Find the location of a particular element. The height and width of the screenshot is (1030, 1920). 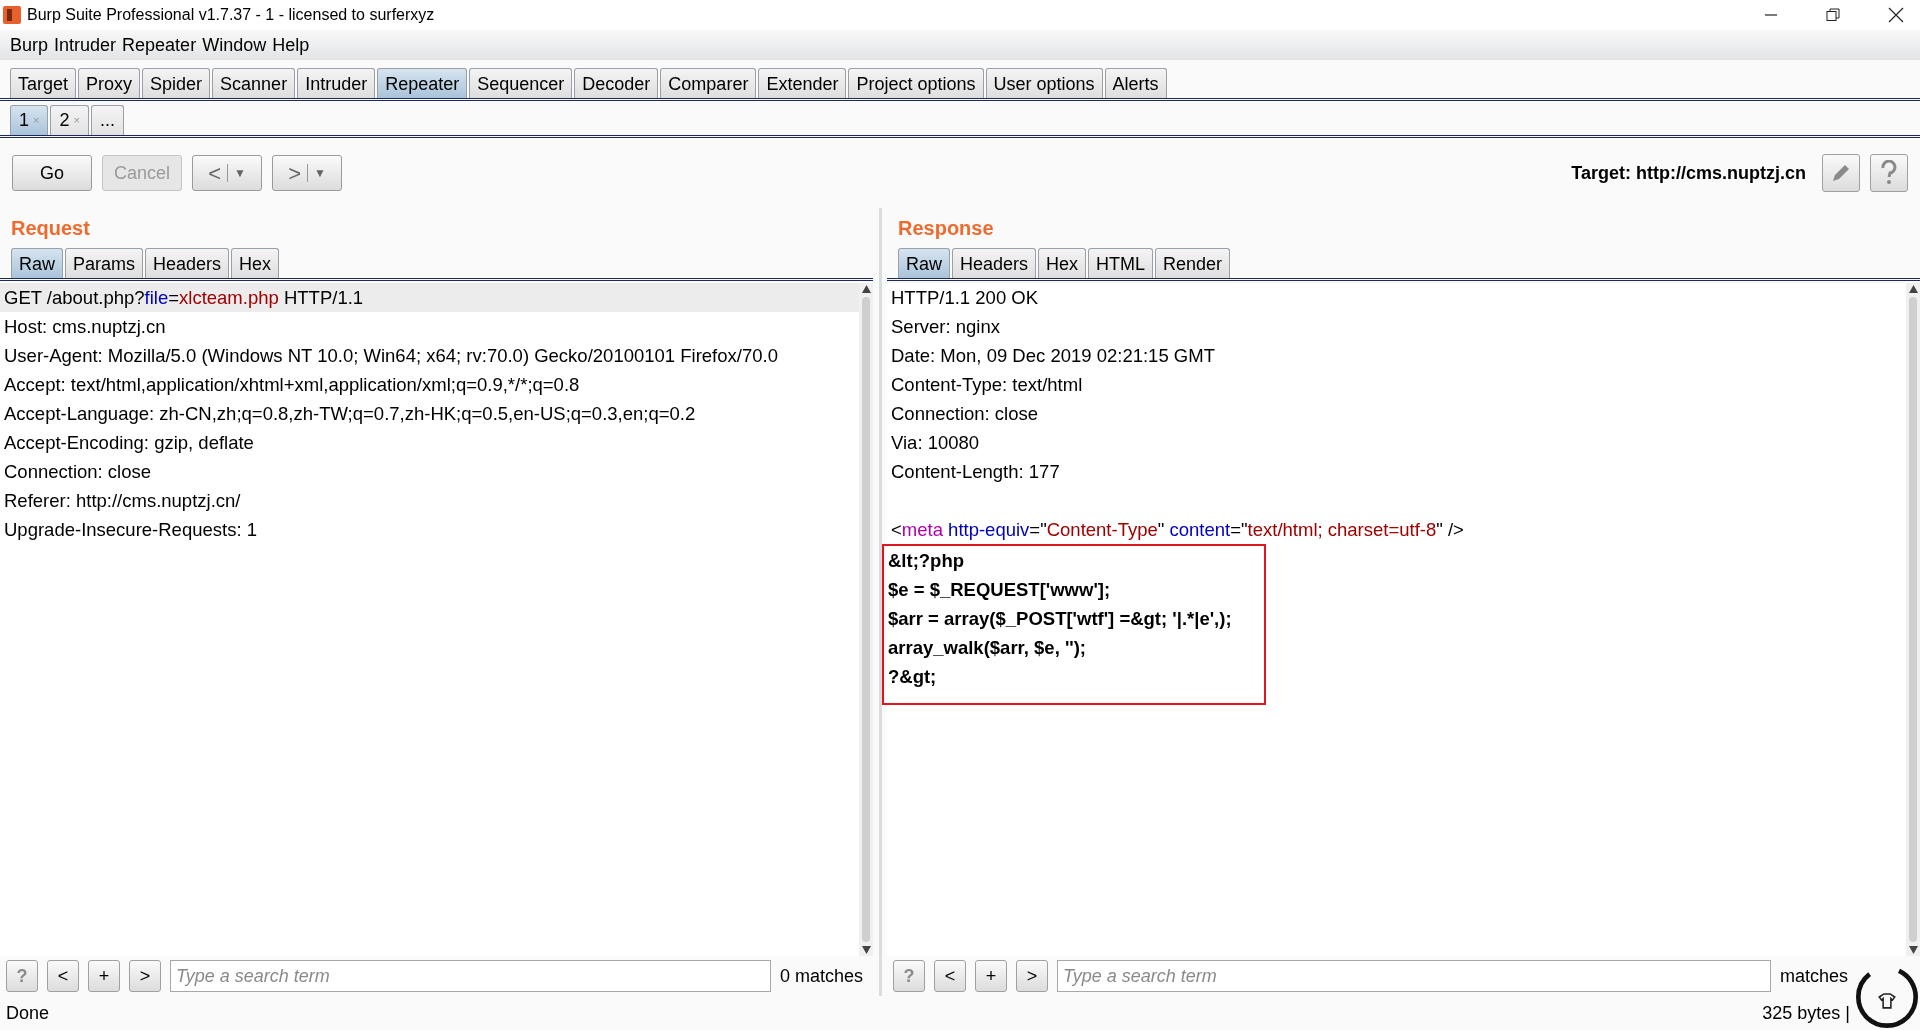

code-line: Host: cms.nuptzj.cn is located at coordinates (85, 327).